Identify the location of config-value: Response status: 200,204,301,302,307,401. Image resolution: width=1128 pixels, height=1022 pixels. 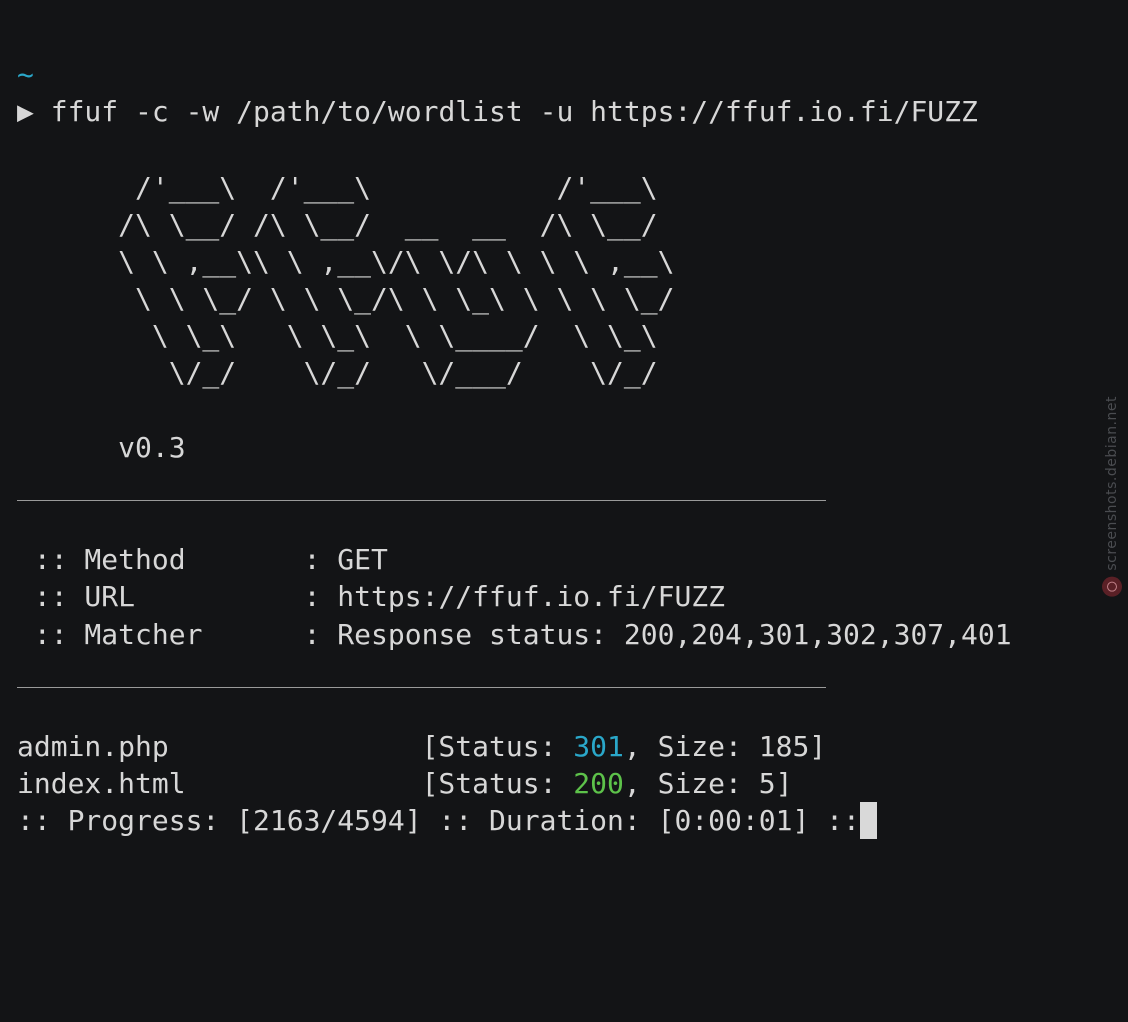
(674, 634).